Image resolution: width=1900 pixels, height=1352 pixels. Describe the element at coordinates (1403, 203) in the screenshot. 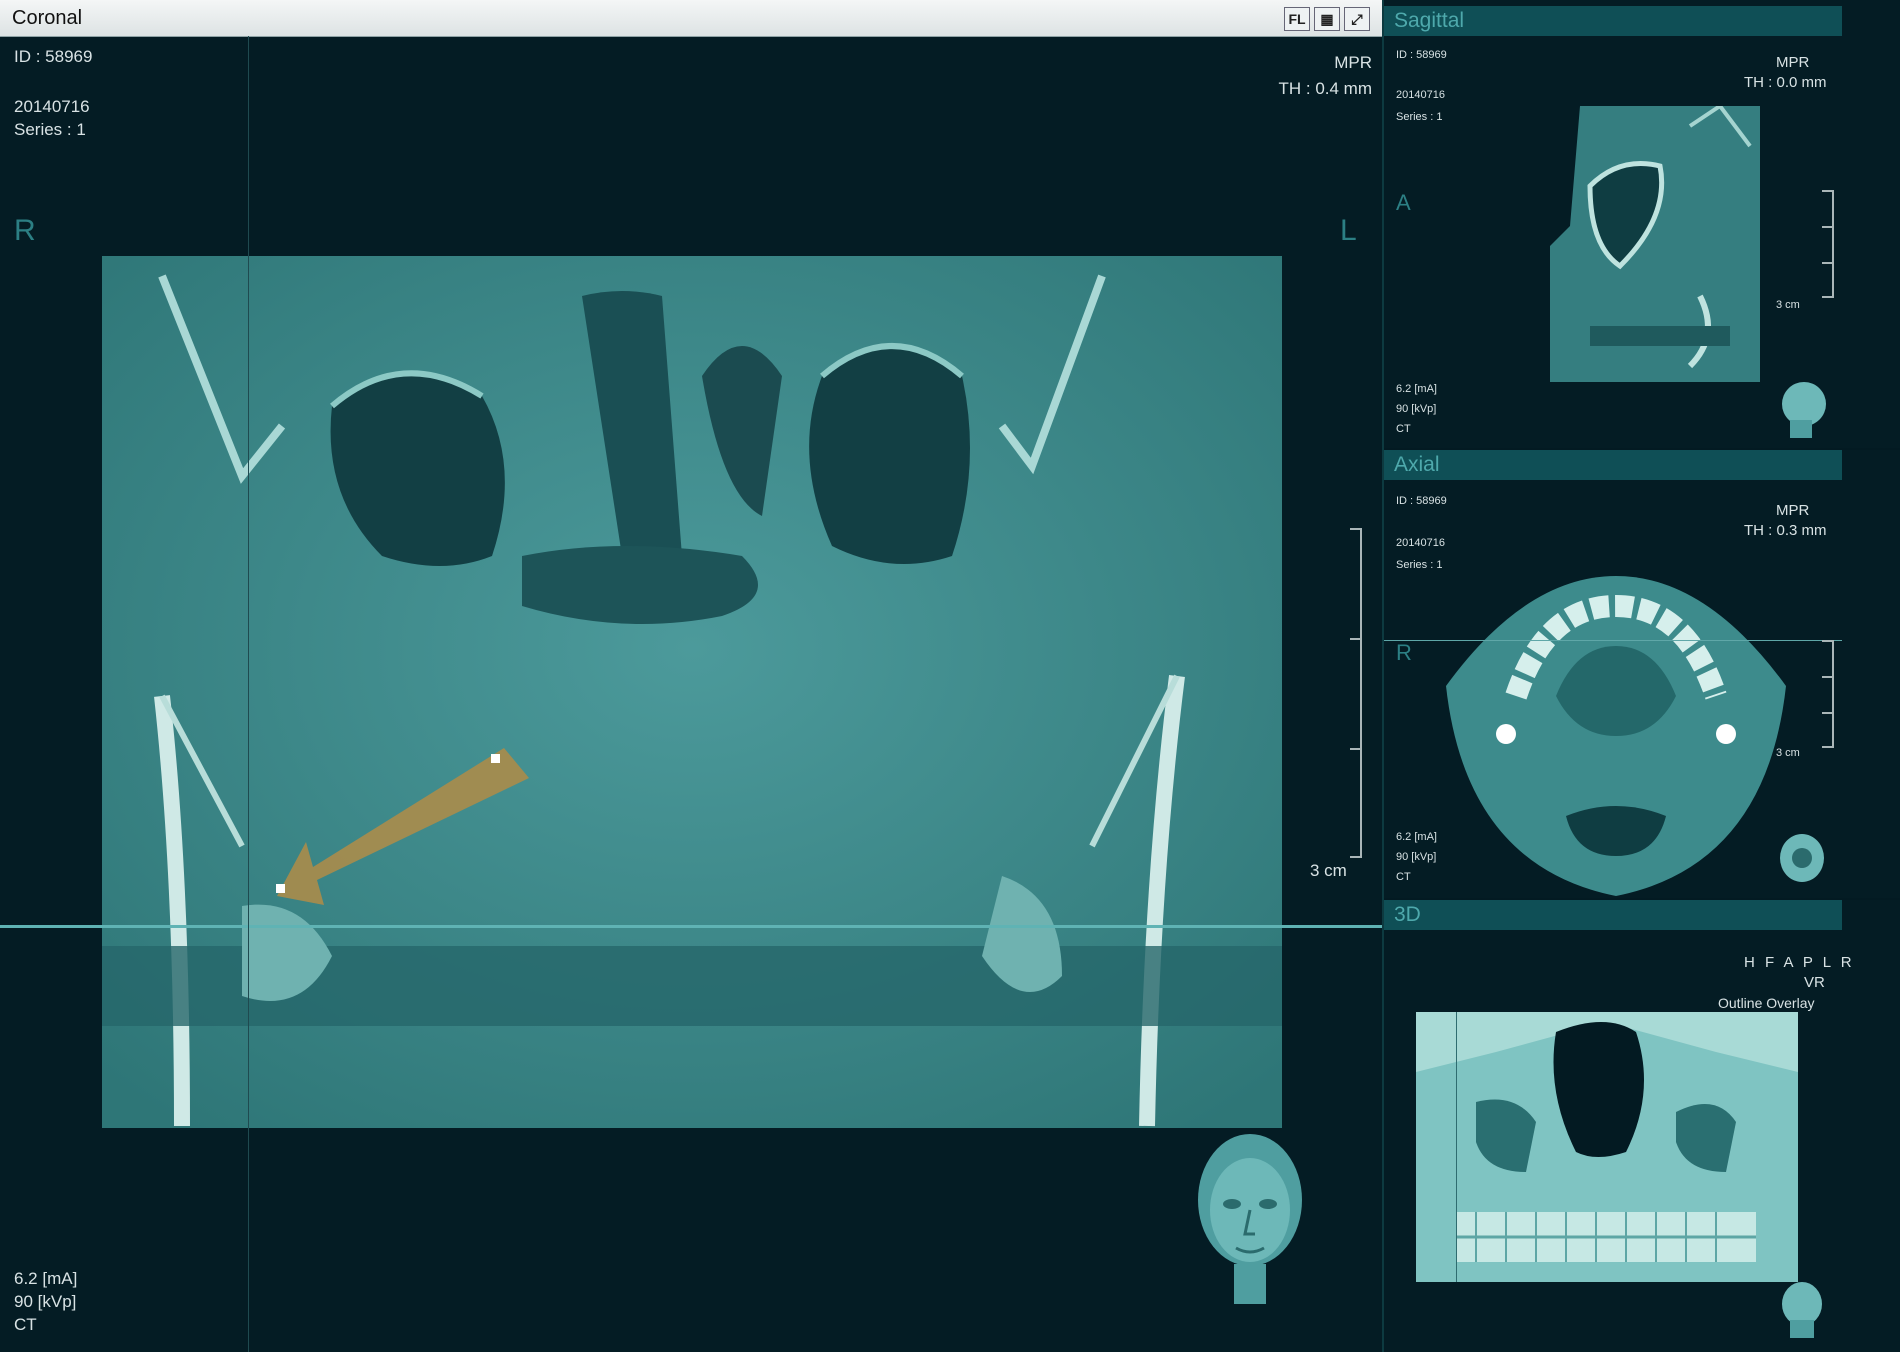

I see `sagittal-orientation-marker: A` at that location.